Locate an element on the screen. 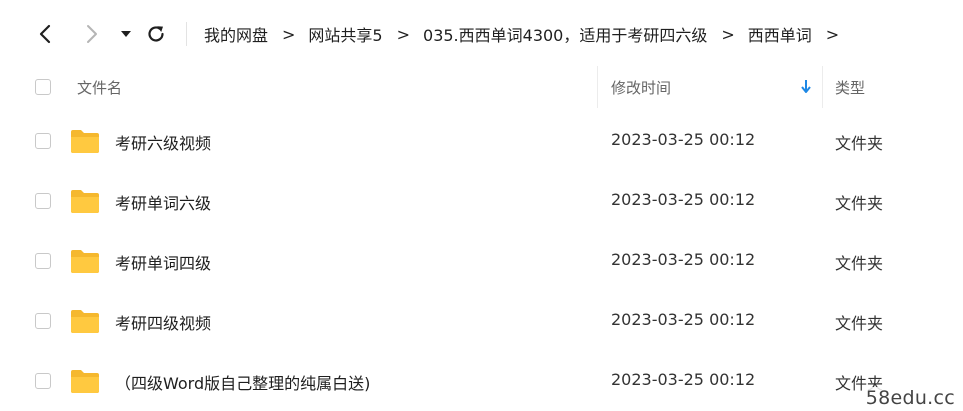 This screenshot has width=963, height=411. file-name: 考研单词六级 is located at coordinates (163, 202).